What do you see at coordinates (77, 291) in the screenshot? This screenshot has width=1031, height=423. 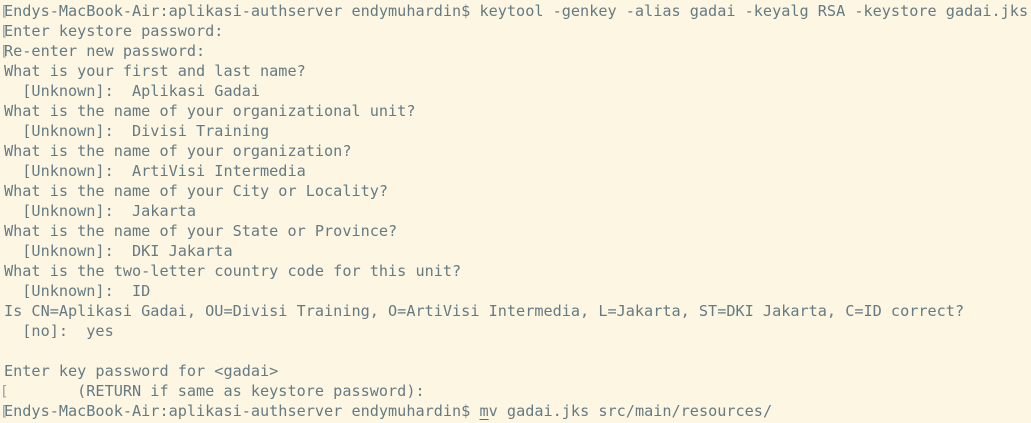 I see `output-text: [Unknown]: ID` at bounding box center [77, 291].